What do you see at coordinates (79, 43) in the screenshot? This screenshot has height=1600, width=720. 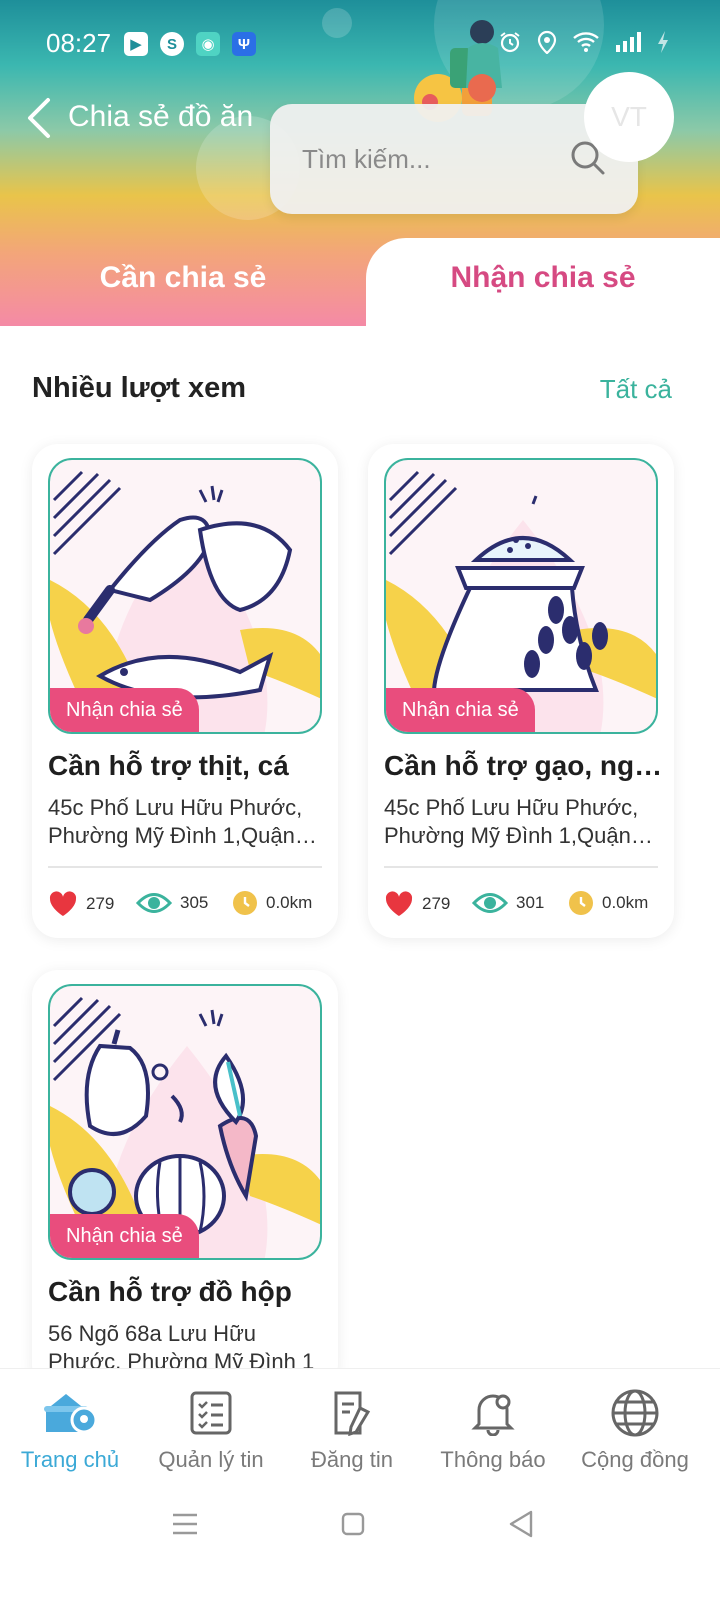 I see `status-time: 08:27` at bounding box center [79, 43].